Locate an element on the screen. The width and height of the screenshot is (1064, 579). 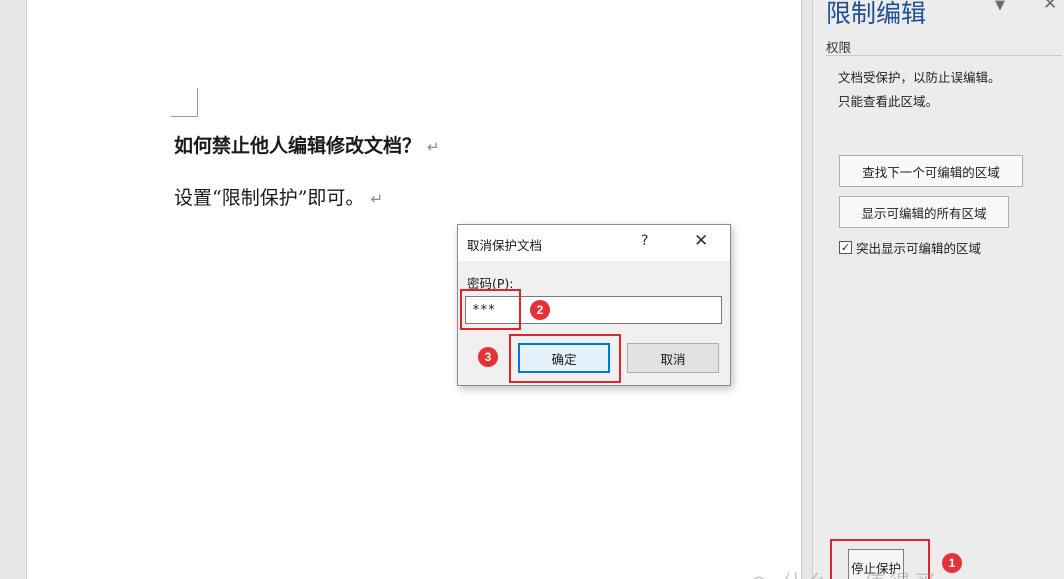
document-line-question: 如何禁止他人编辑修改文档？ ↵ is located at coordinates (307, 144).